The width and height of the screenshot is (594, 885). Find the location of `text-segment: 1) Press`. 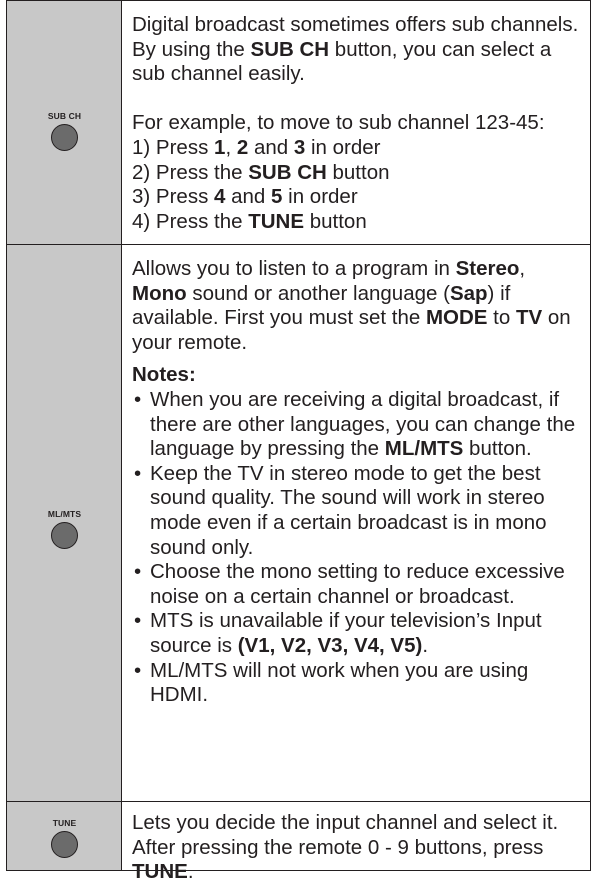

text-segment: 1) Press is located at coordinates (173, 147).